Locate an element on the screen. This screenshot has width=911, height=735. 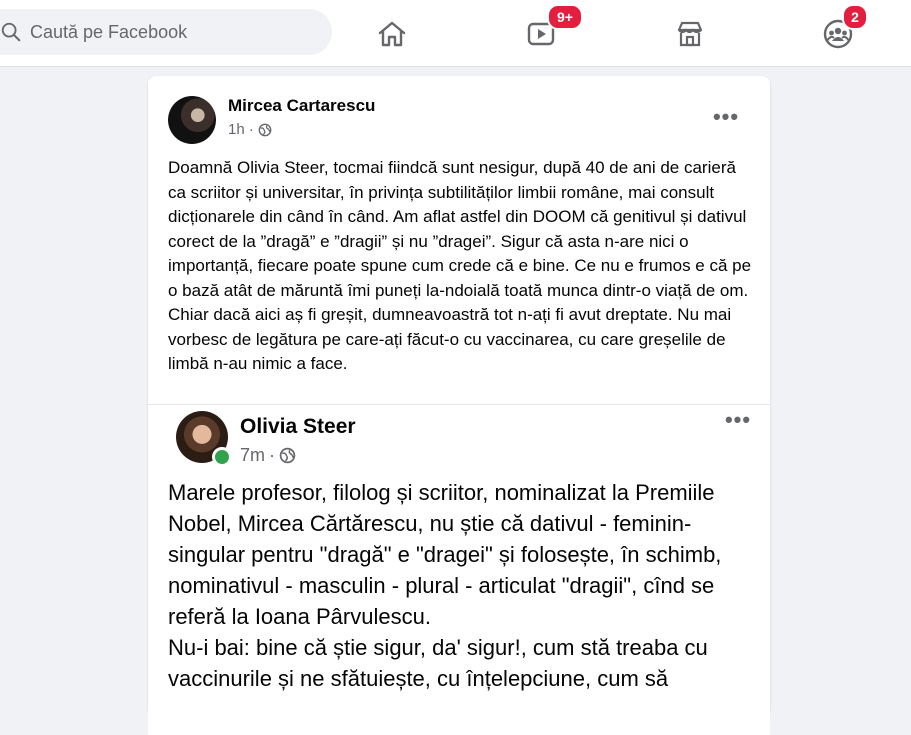
nav-groups-button: 2 is located at coordinates (841, 30).